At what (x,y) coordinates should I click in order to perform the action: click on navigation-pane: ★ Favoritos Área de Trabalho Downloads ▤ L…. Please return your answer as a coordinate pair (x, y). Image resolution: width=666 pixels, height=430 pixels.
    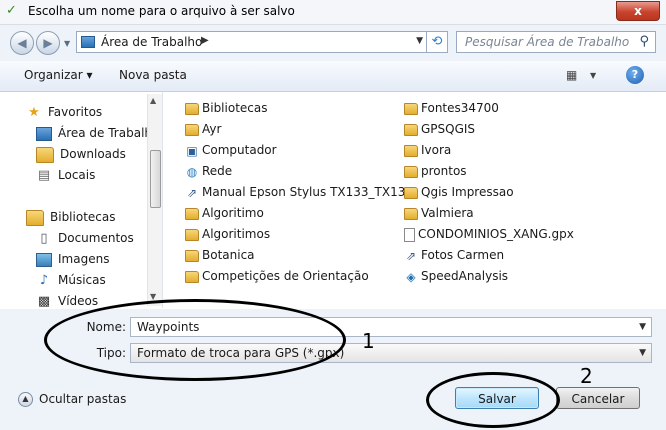
    Looking at the image, I should click on (81, 200).